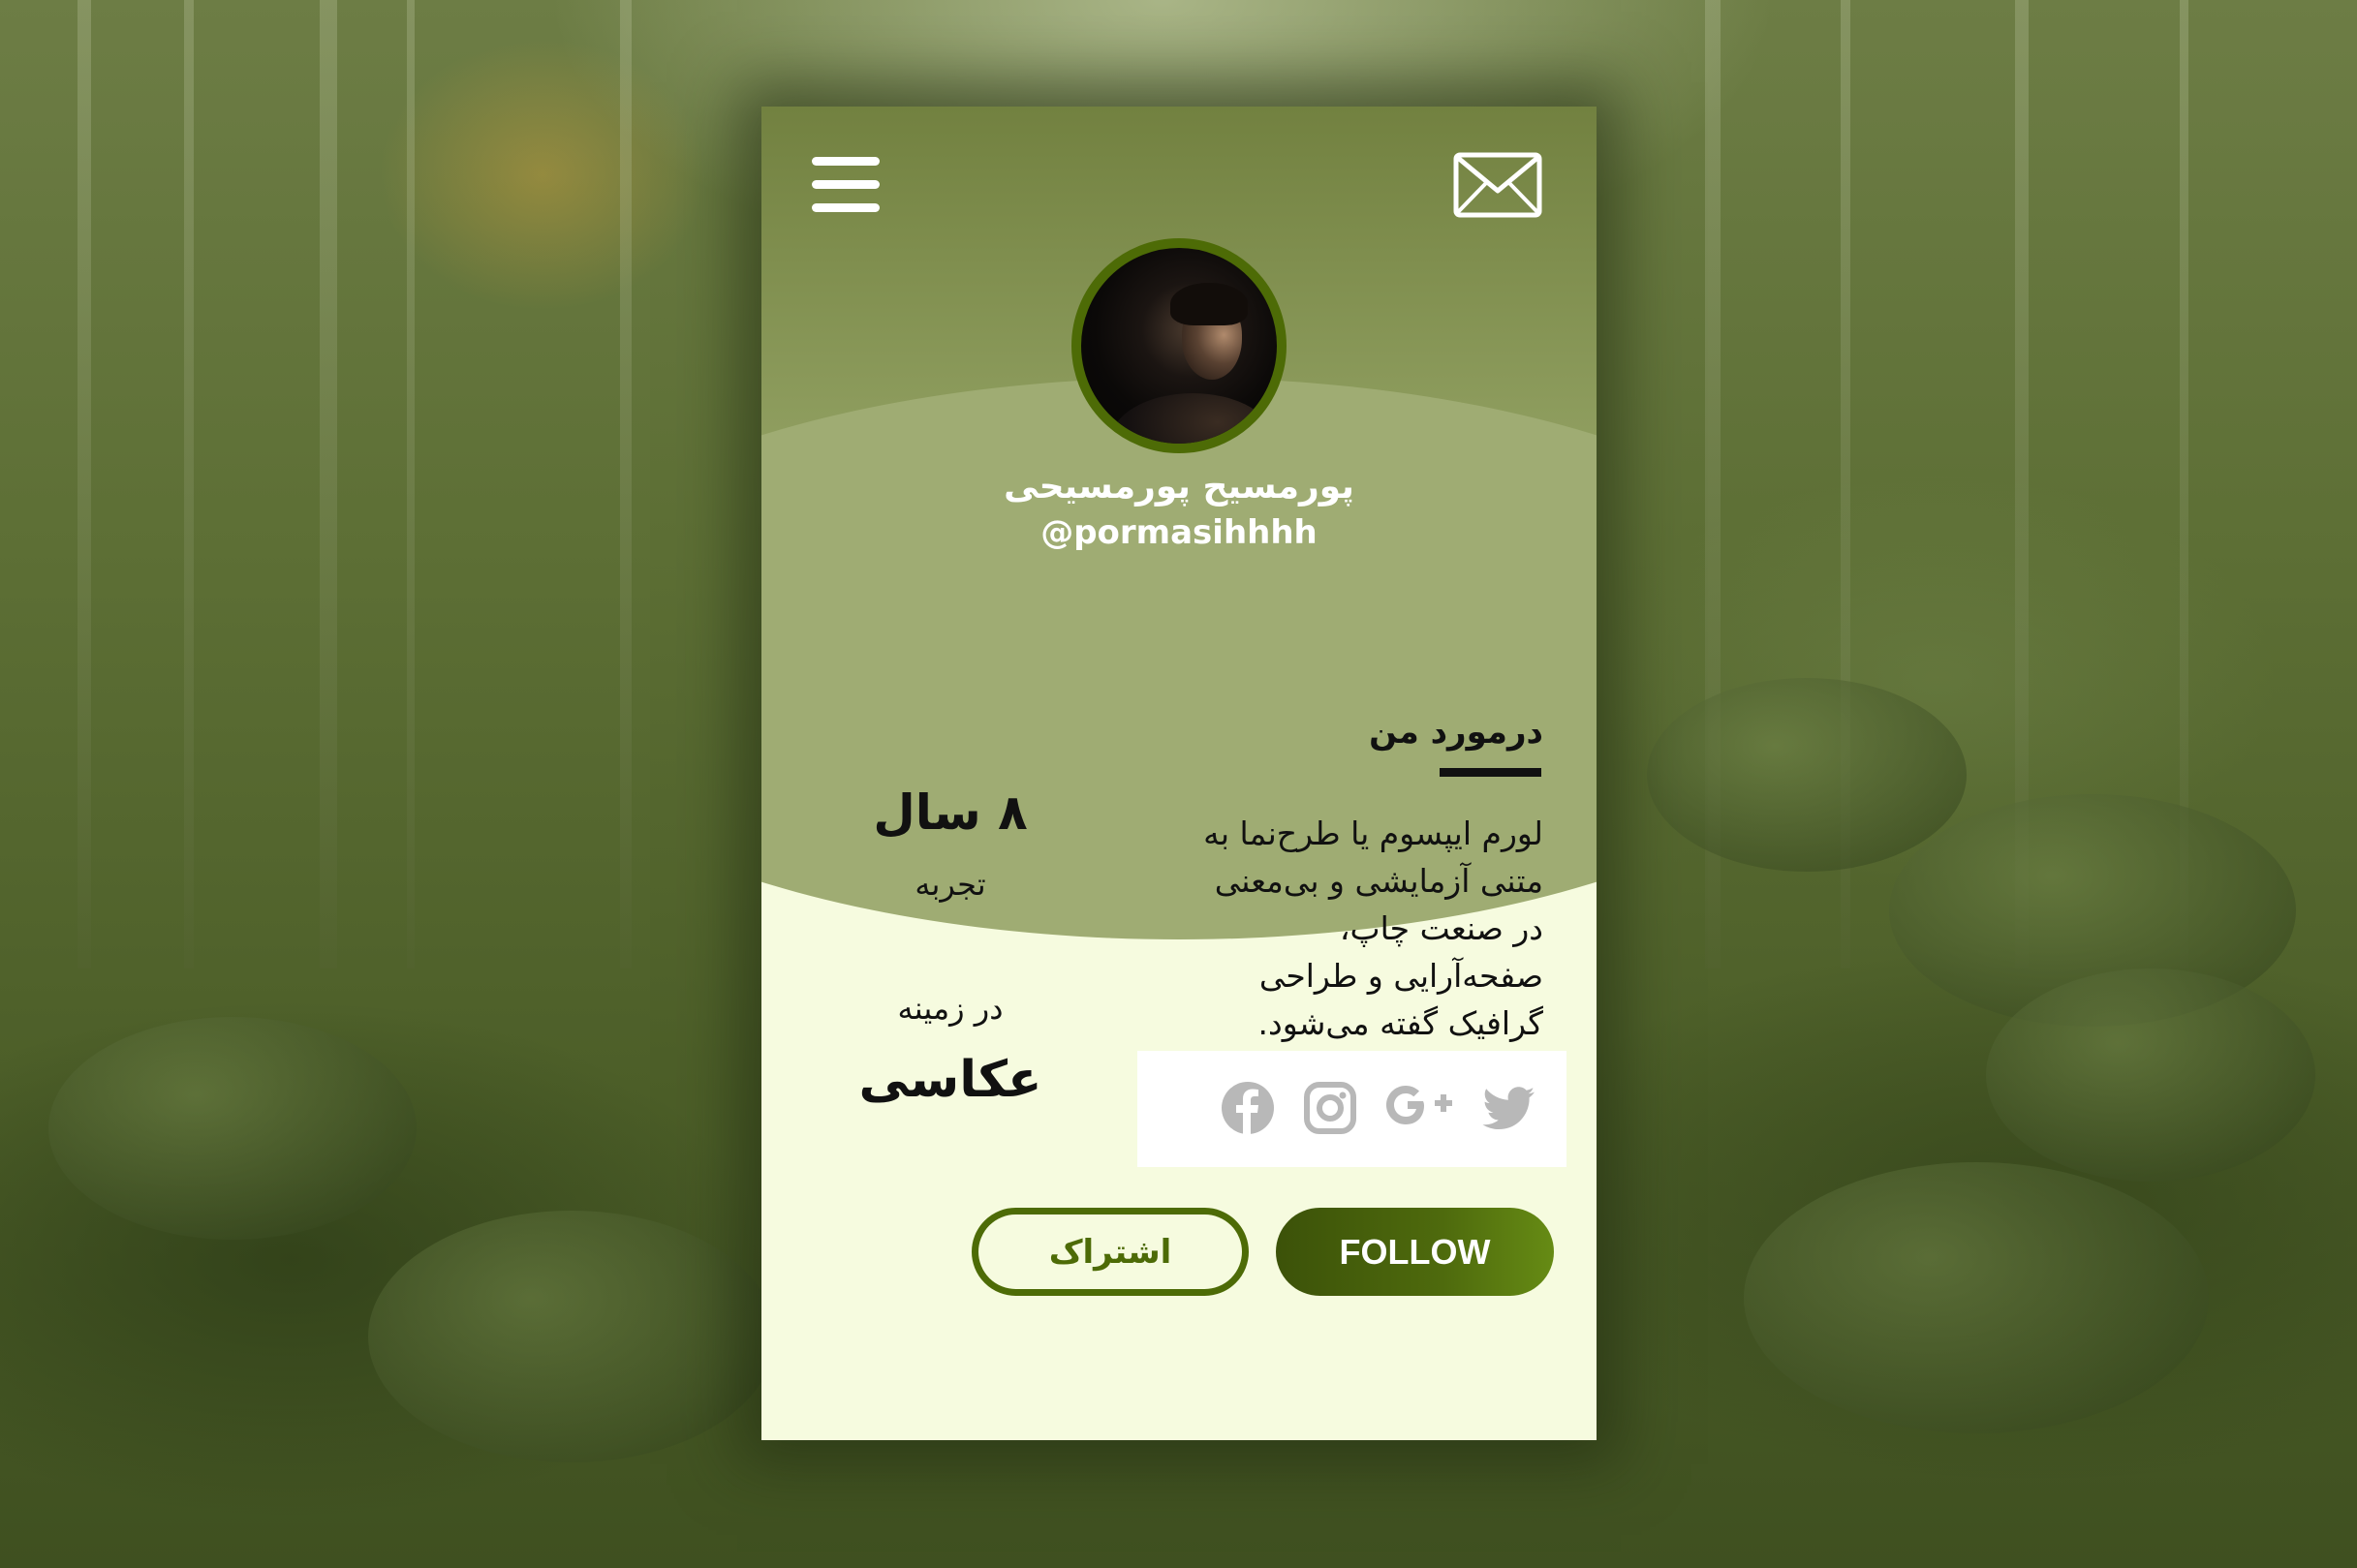  I want to click on twitter-icon, so click(1509, 1108).